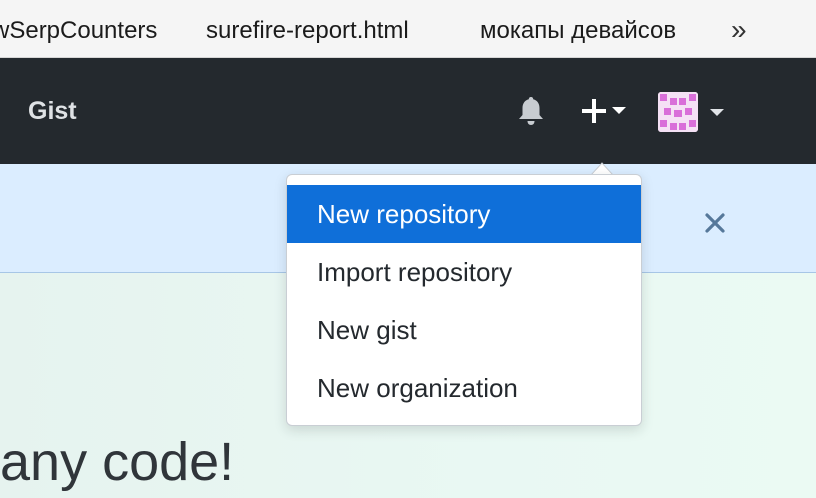 Image resolution: width=816 pixels, height=498 pixels. I want to click on plus-icon, so click(604, 111).